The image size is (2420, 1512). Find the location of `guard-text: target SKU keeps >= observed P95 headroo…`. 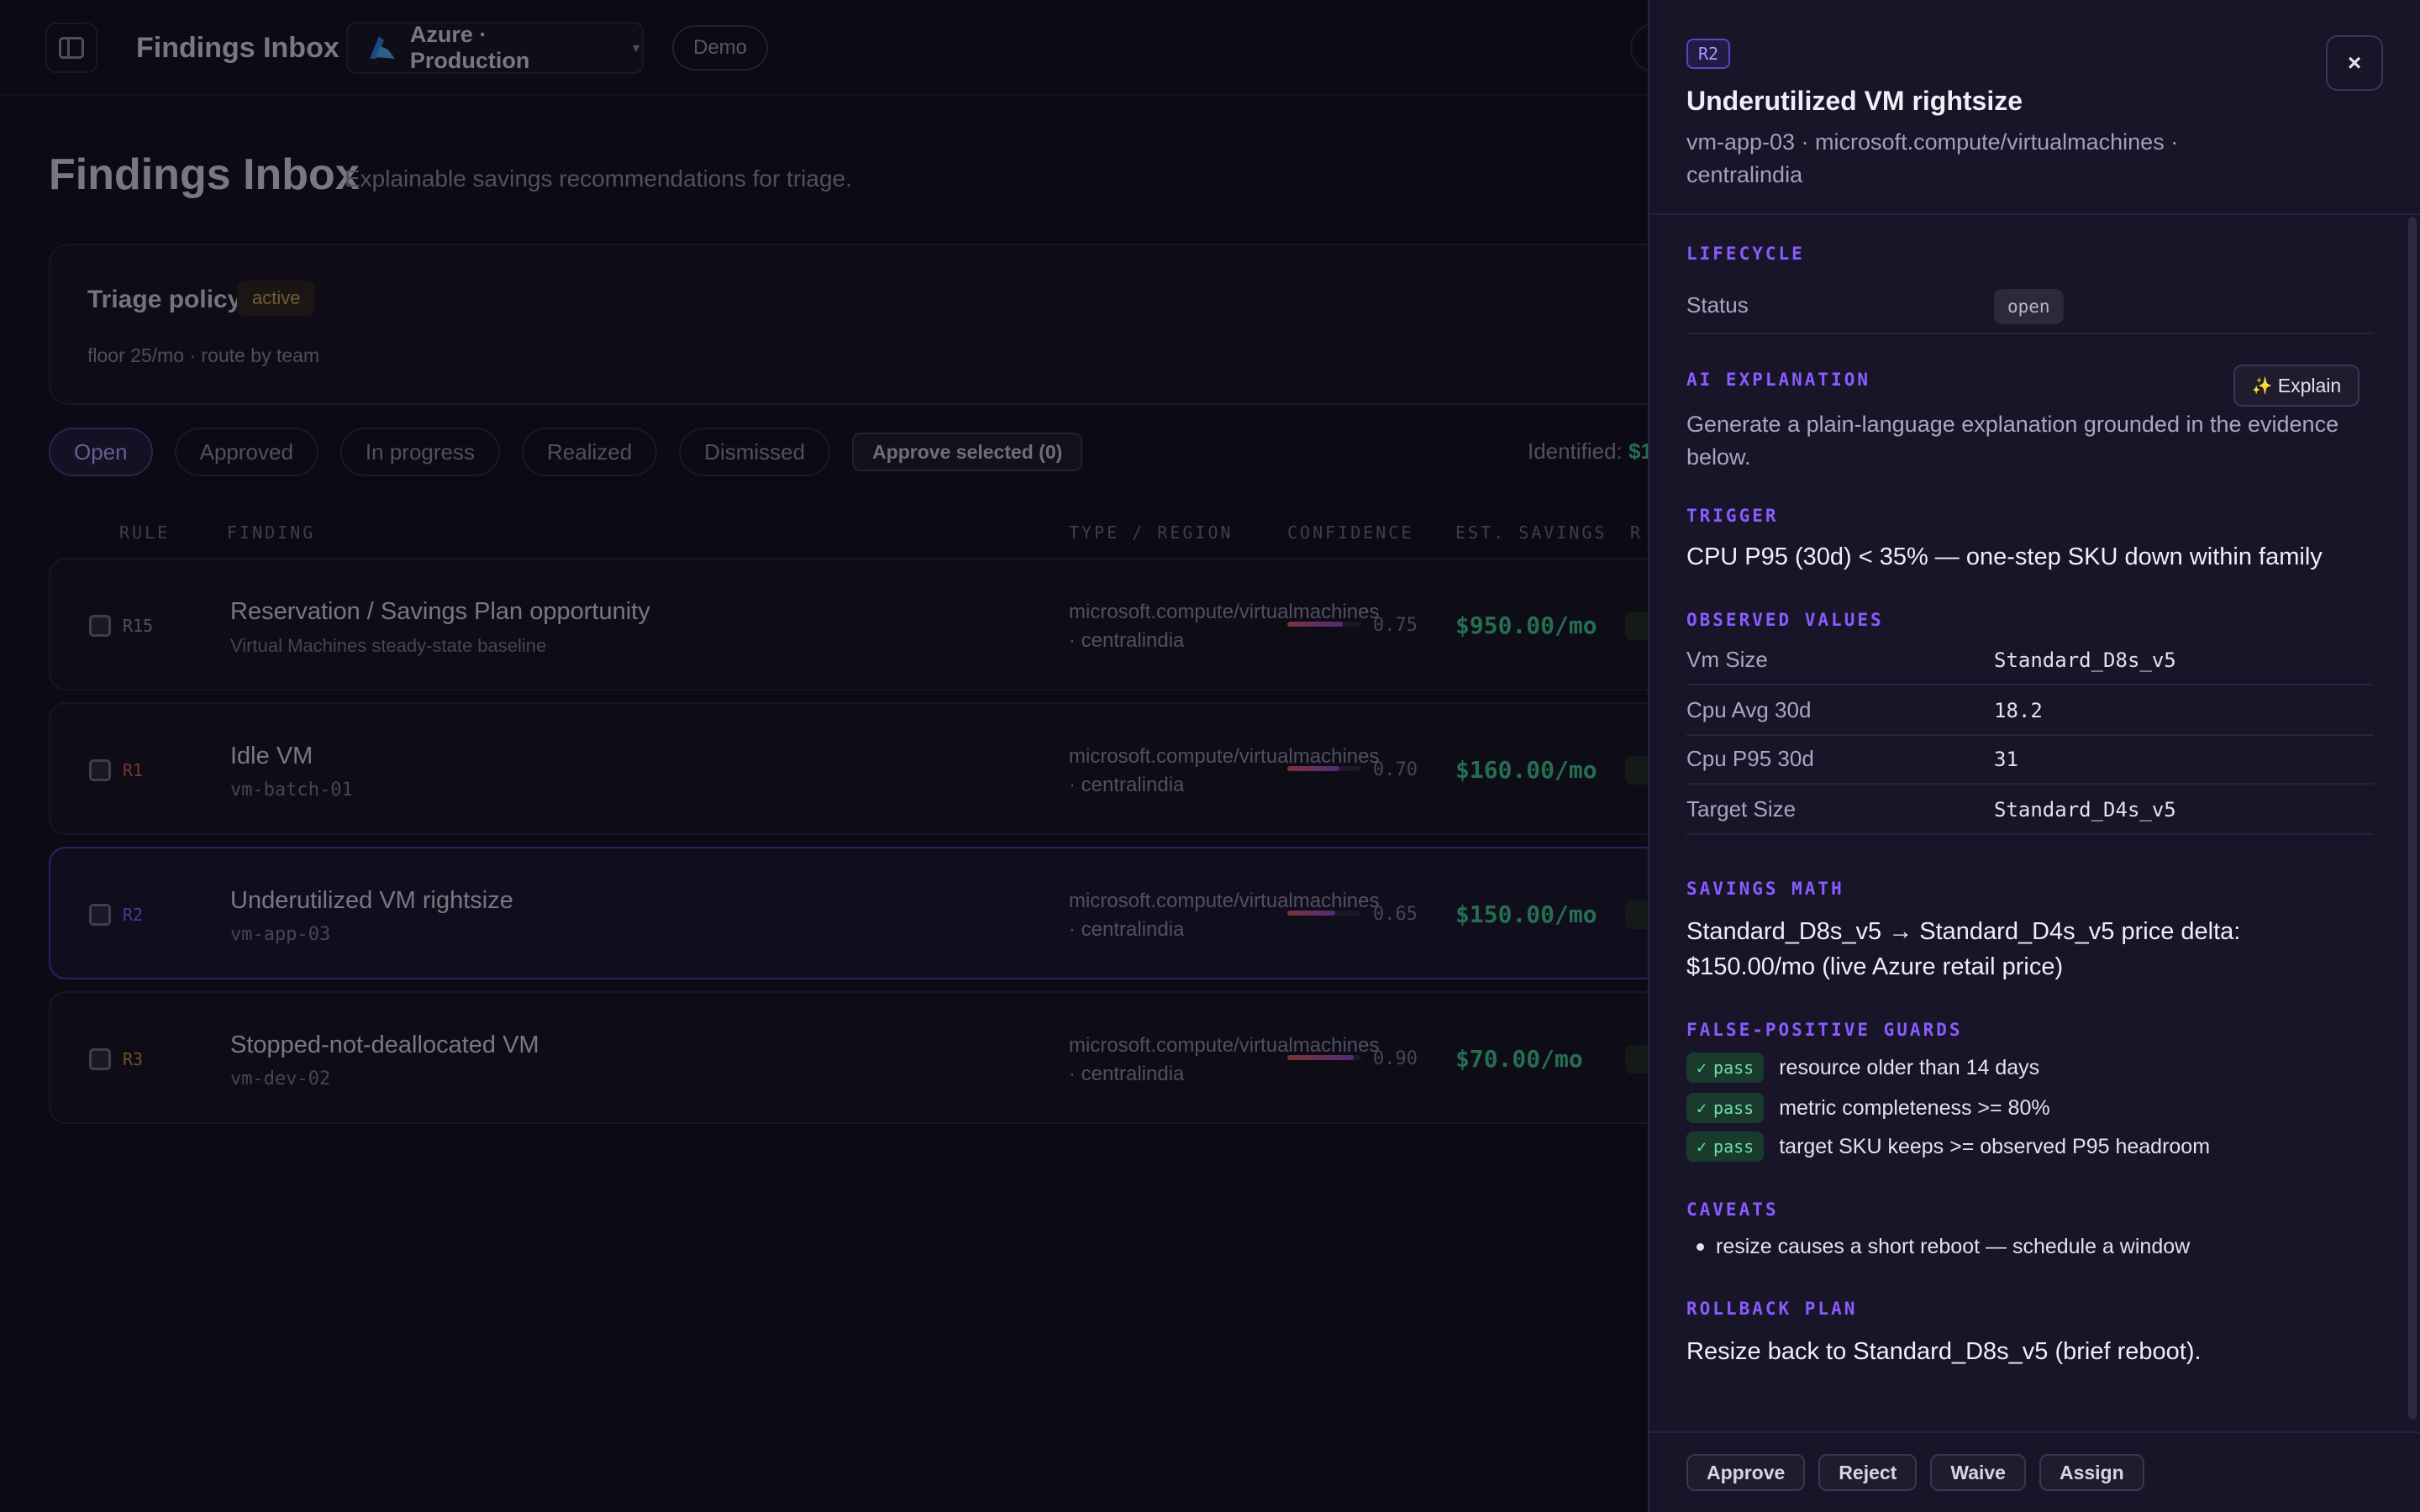

guard-text: target SKU keeps >= observed P95 headroo… is located at coordinates (1995, 1146).